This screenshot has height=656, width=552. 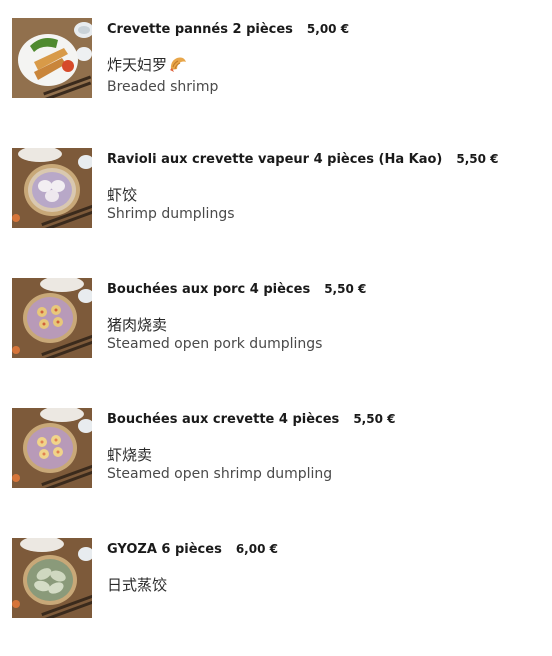 What do you see at coordinates (178, 66) in the screenshot?
I see `fried-shrimp-emoji-icon` at bounding box center [178, 66].